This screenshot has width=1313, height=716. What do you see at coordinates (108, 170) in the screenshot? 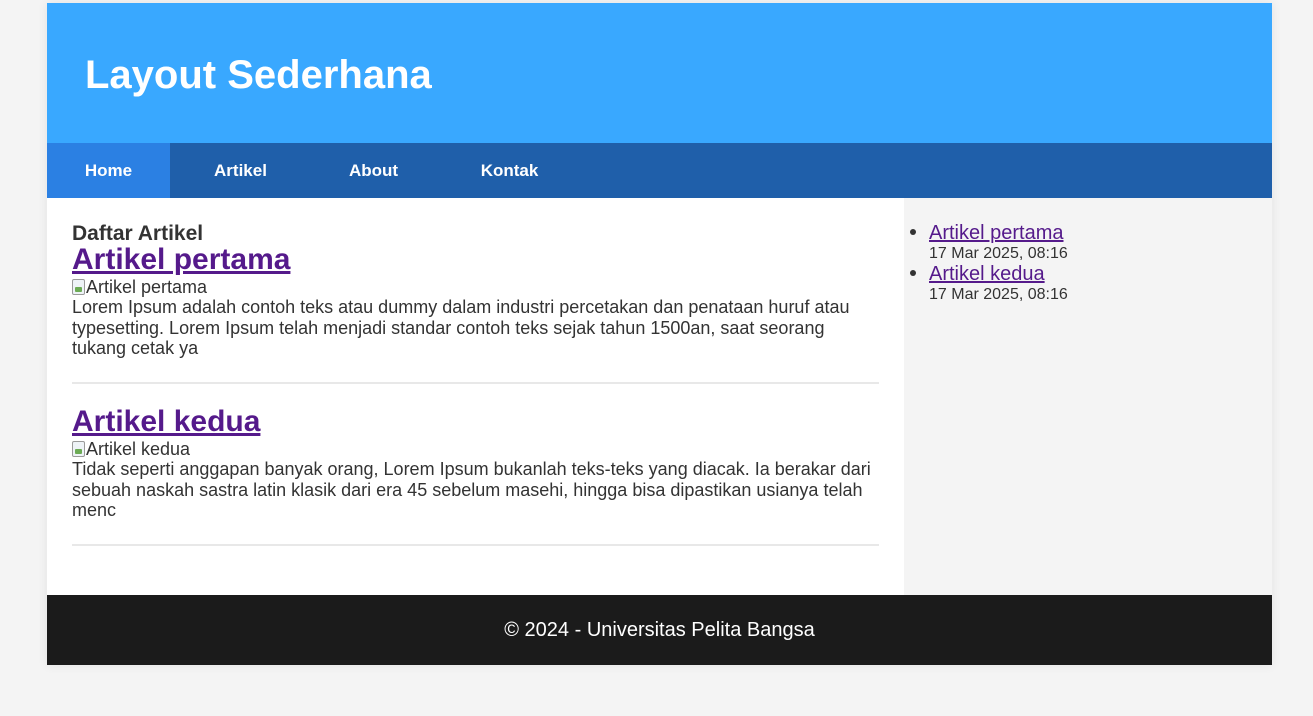
I see `nav-item-home: Home` at bounding box center [108, 170].